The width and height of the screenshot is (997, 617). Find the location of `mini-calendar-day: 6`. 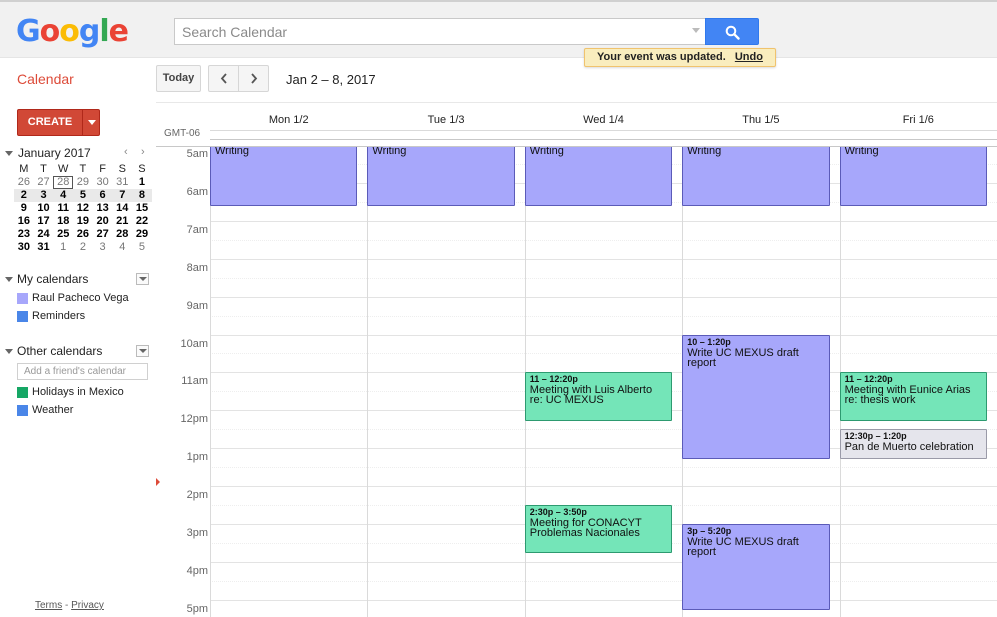

mini-calendar-day: 6 is located at coordinates (102, 195).